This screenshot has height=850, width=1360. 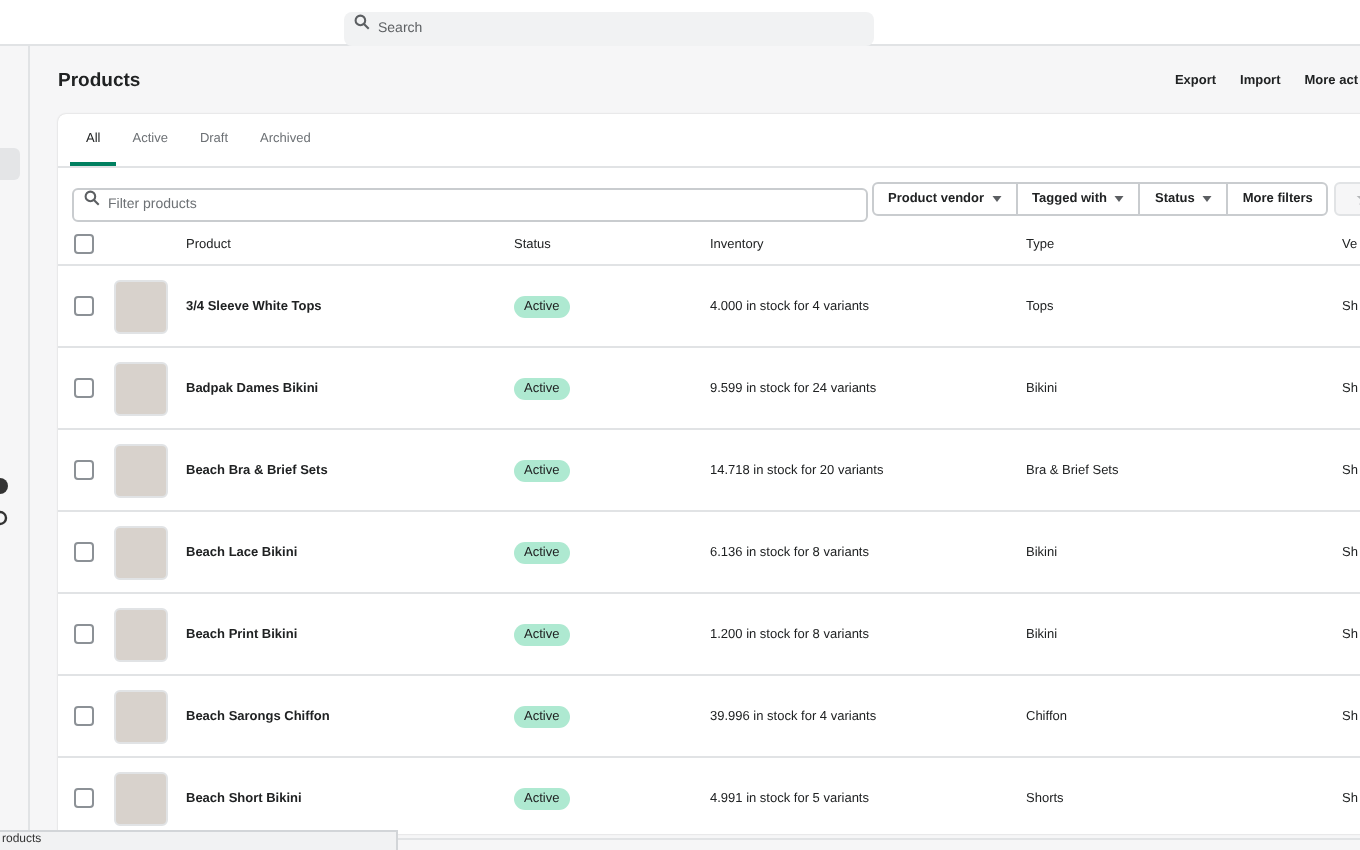 I want to click on page-title: Products, so click(x=99, y=80).